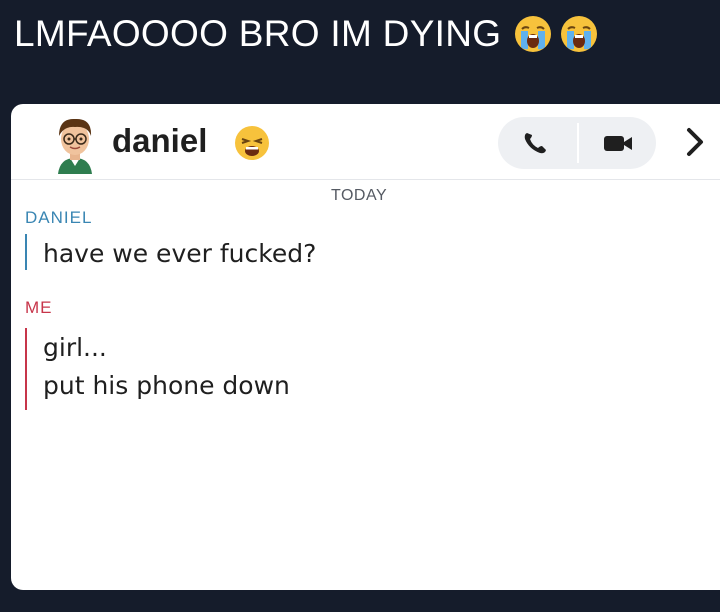 The image size is (720, 612). I want to click on message-text: have we ever fucked?, so click(179, 254).